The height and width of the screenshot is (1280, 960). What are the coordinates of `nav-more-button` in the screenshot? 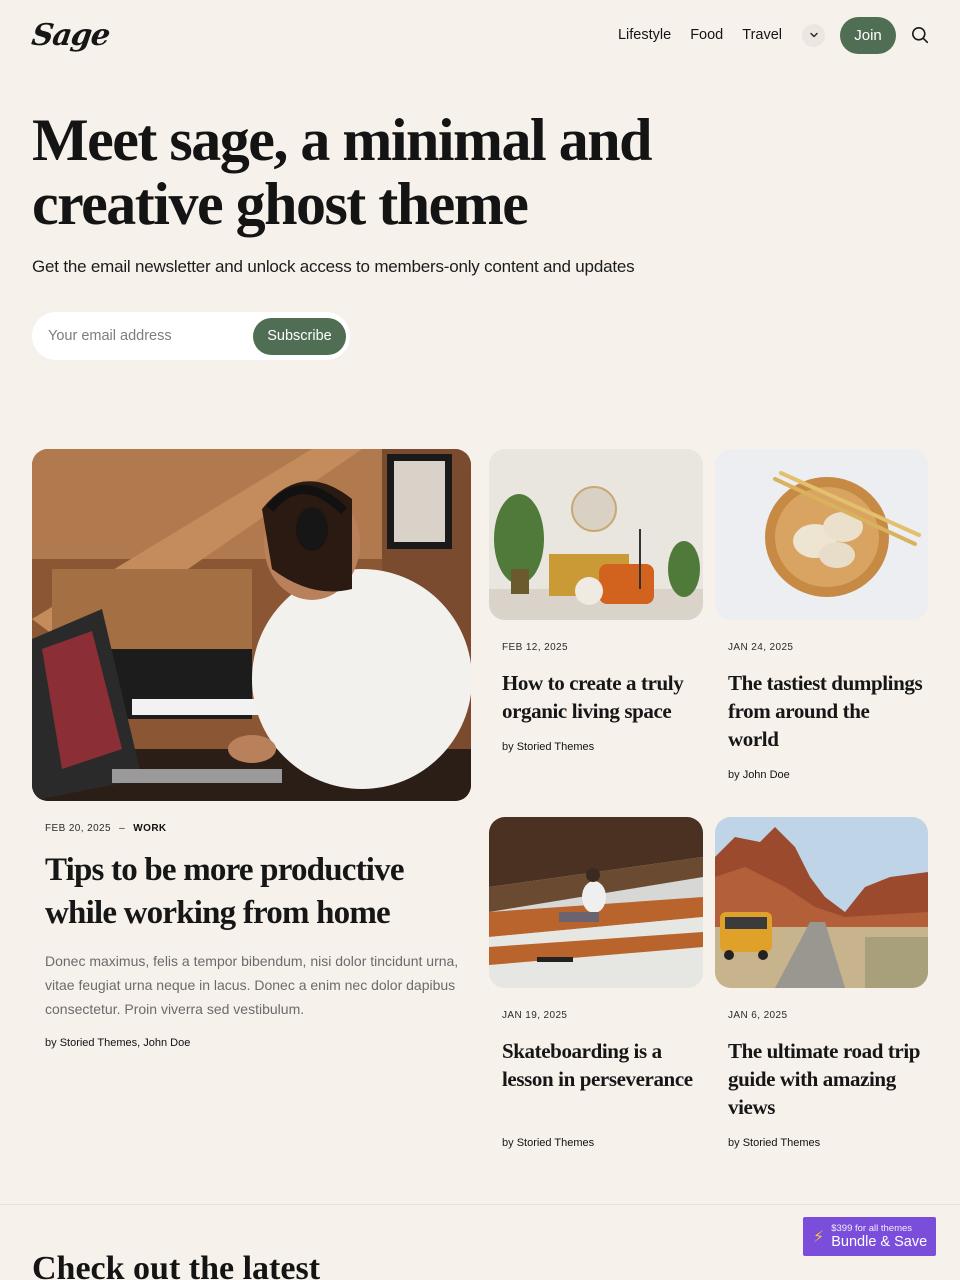 It's located at (813, 35).